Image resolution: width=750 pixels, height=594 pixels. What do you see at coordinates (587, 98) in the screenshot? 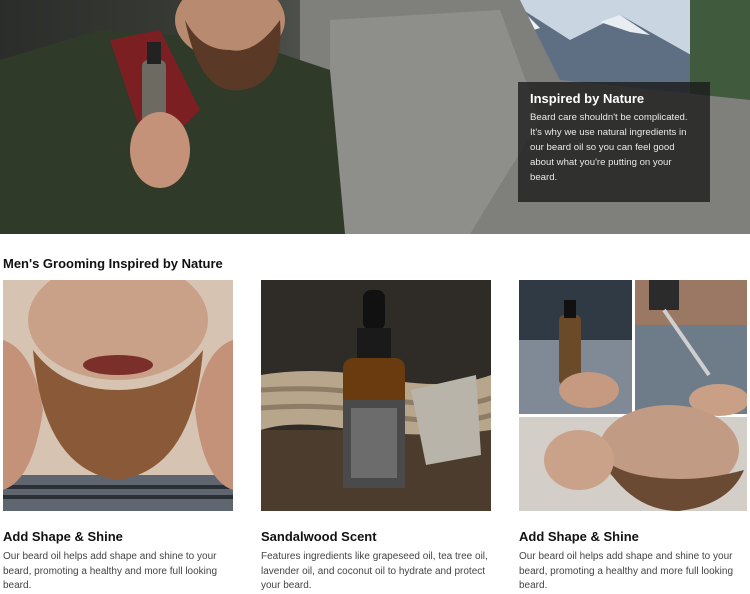
I see `hero-heading: Inspired by Nature` at bounding box center [587, 98].